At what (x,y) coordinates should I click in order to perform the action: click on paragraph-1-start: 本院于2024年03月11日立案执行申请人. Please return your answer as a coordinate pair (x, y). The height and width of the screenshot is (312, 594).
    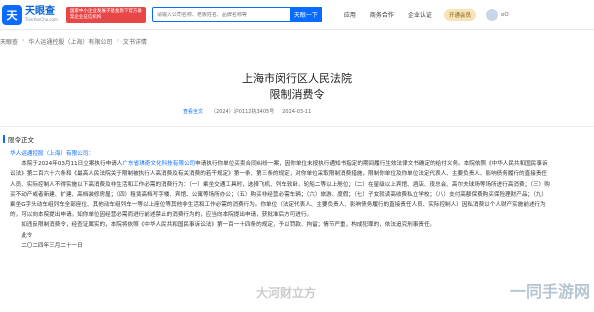
    Looking at the image, I should click on (72, 164).